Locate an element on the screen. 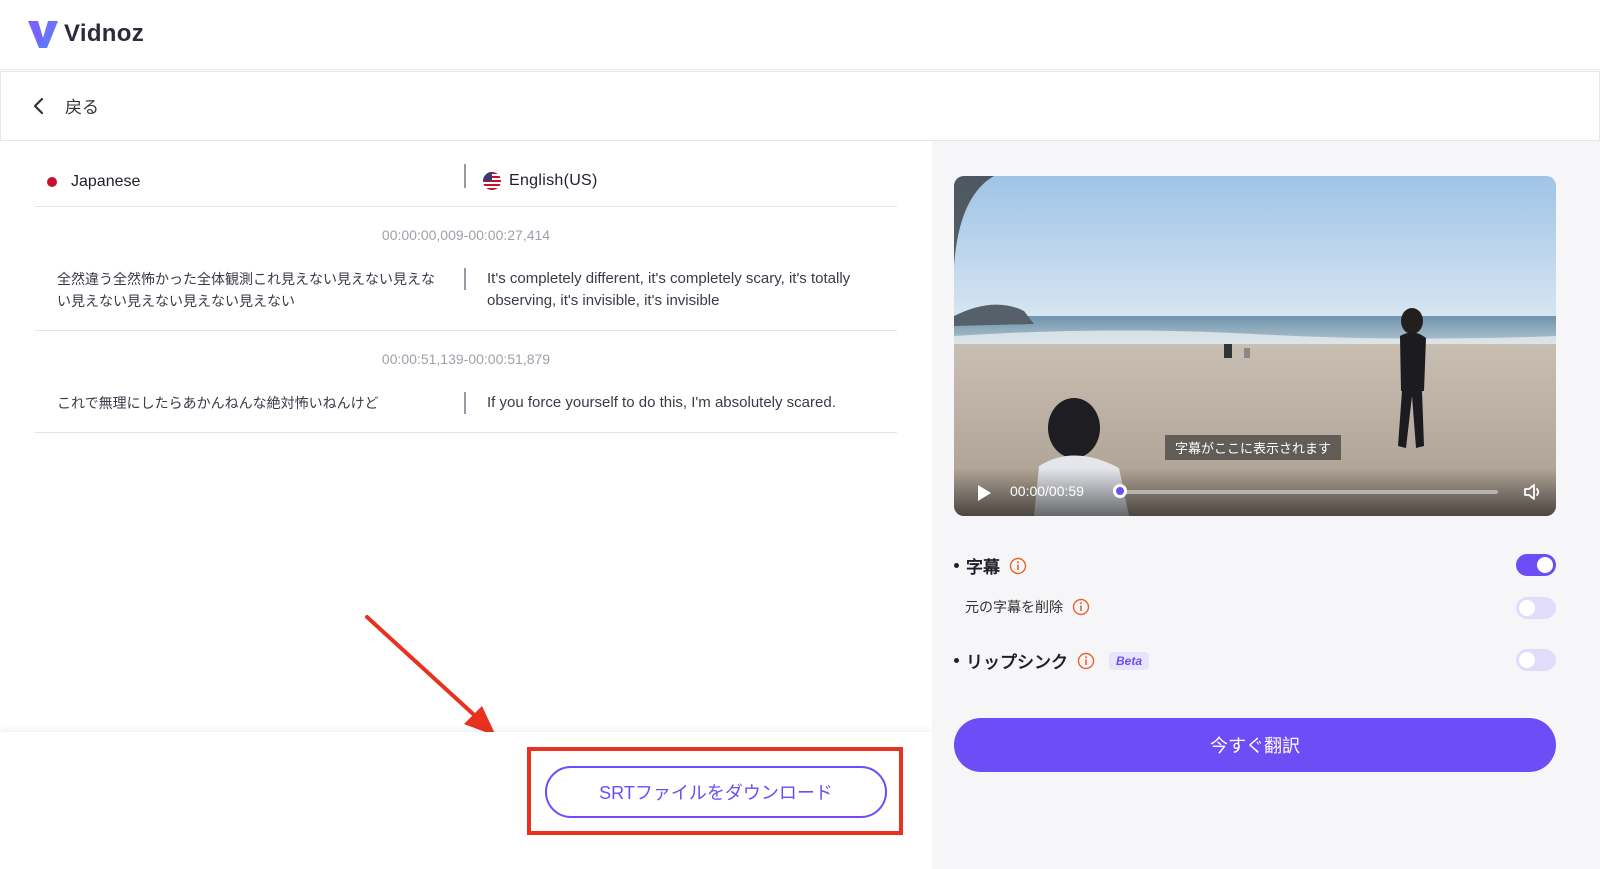 The width and height of the screenshot is (1600, 869). segment-source-text: これで無理にしたらあかんねんな絶対怖いねんけど is located at coordinates (252, 403).